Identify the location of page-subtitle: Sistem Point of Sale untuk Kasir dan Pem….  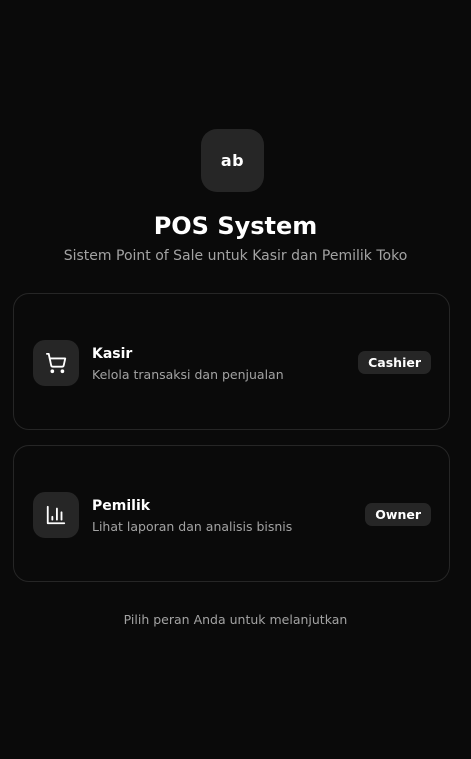
(235, 256).